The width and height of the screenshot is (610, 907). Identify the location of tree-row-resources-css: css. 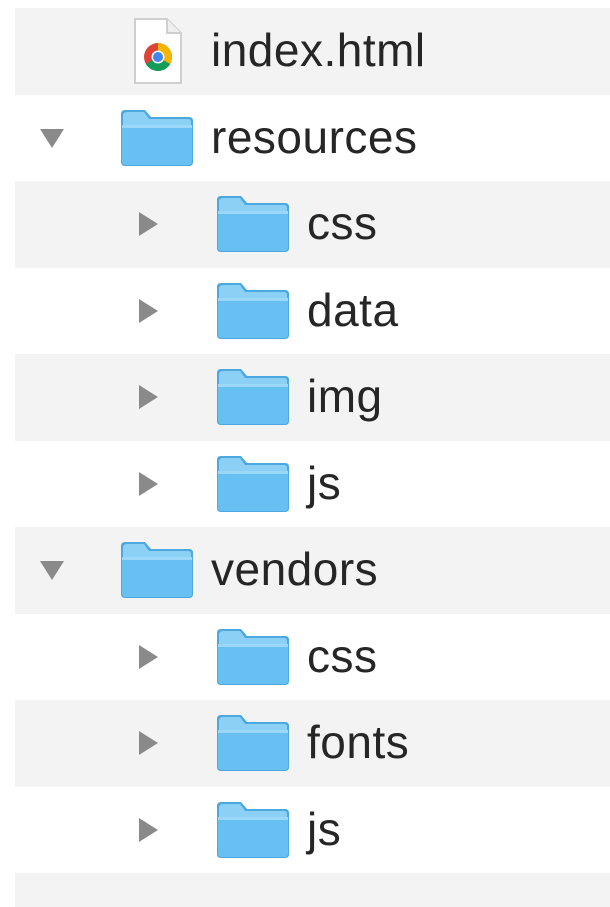
(312, 224).